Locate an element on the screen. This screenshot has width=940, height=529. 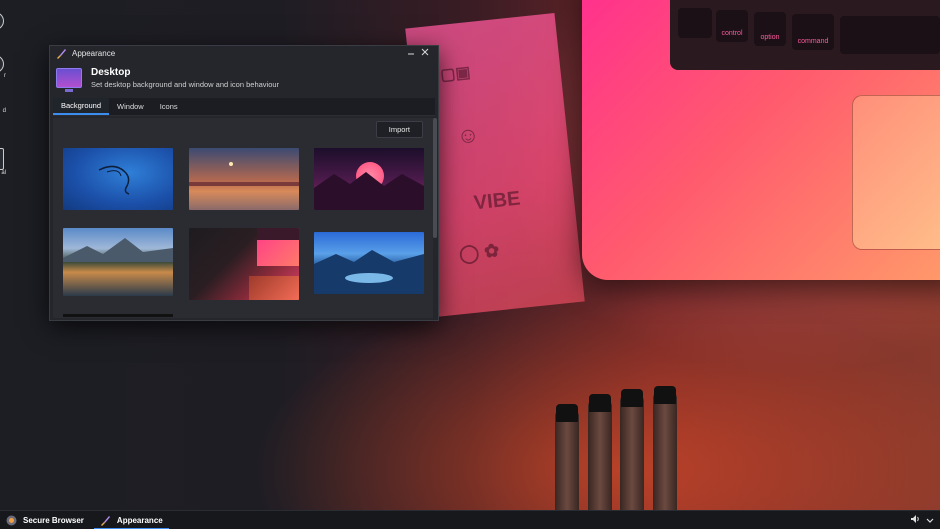
taskbar-item-appearance: Appearance is located at coordinates (131, 520).